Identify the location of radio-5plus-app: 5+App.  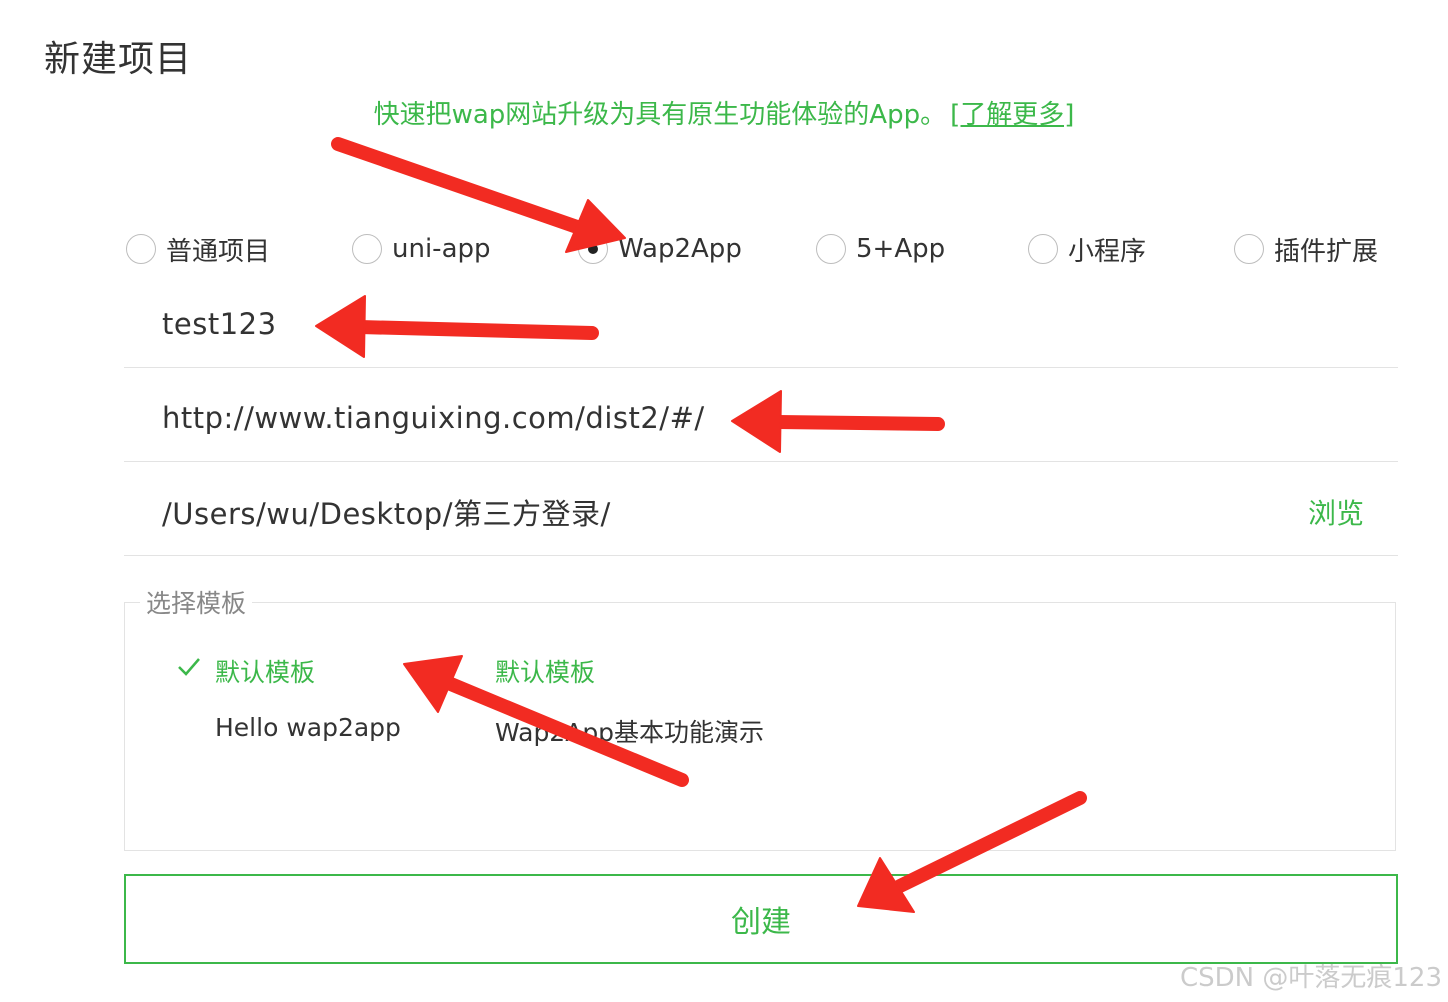
(880, 249).